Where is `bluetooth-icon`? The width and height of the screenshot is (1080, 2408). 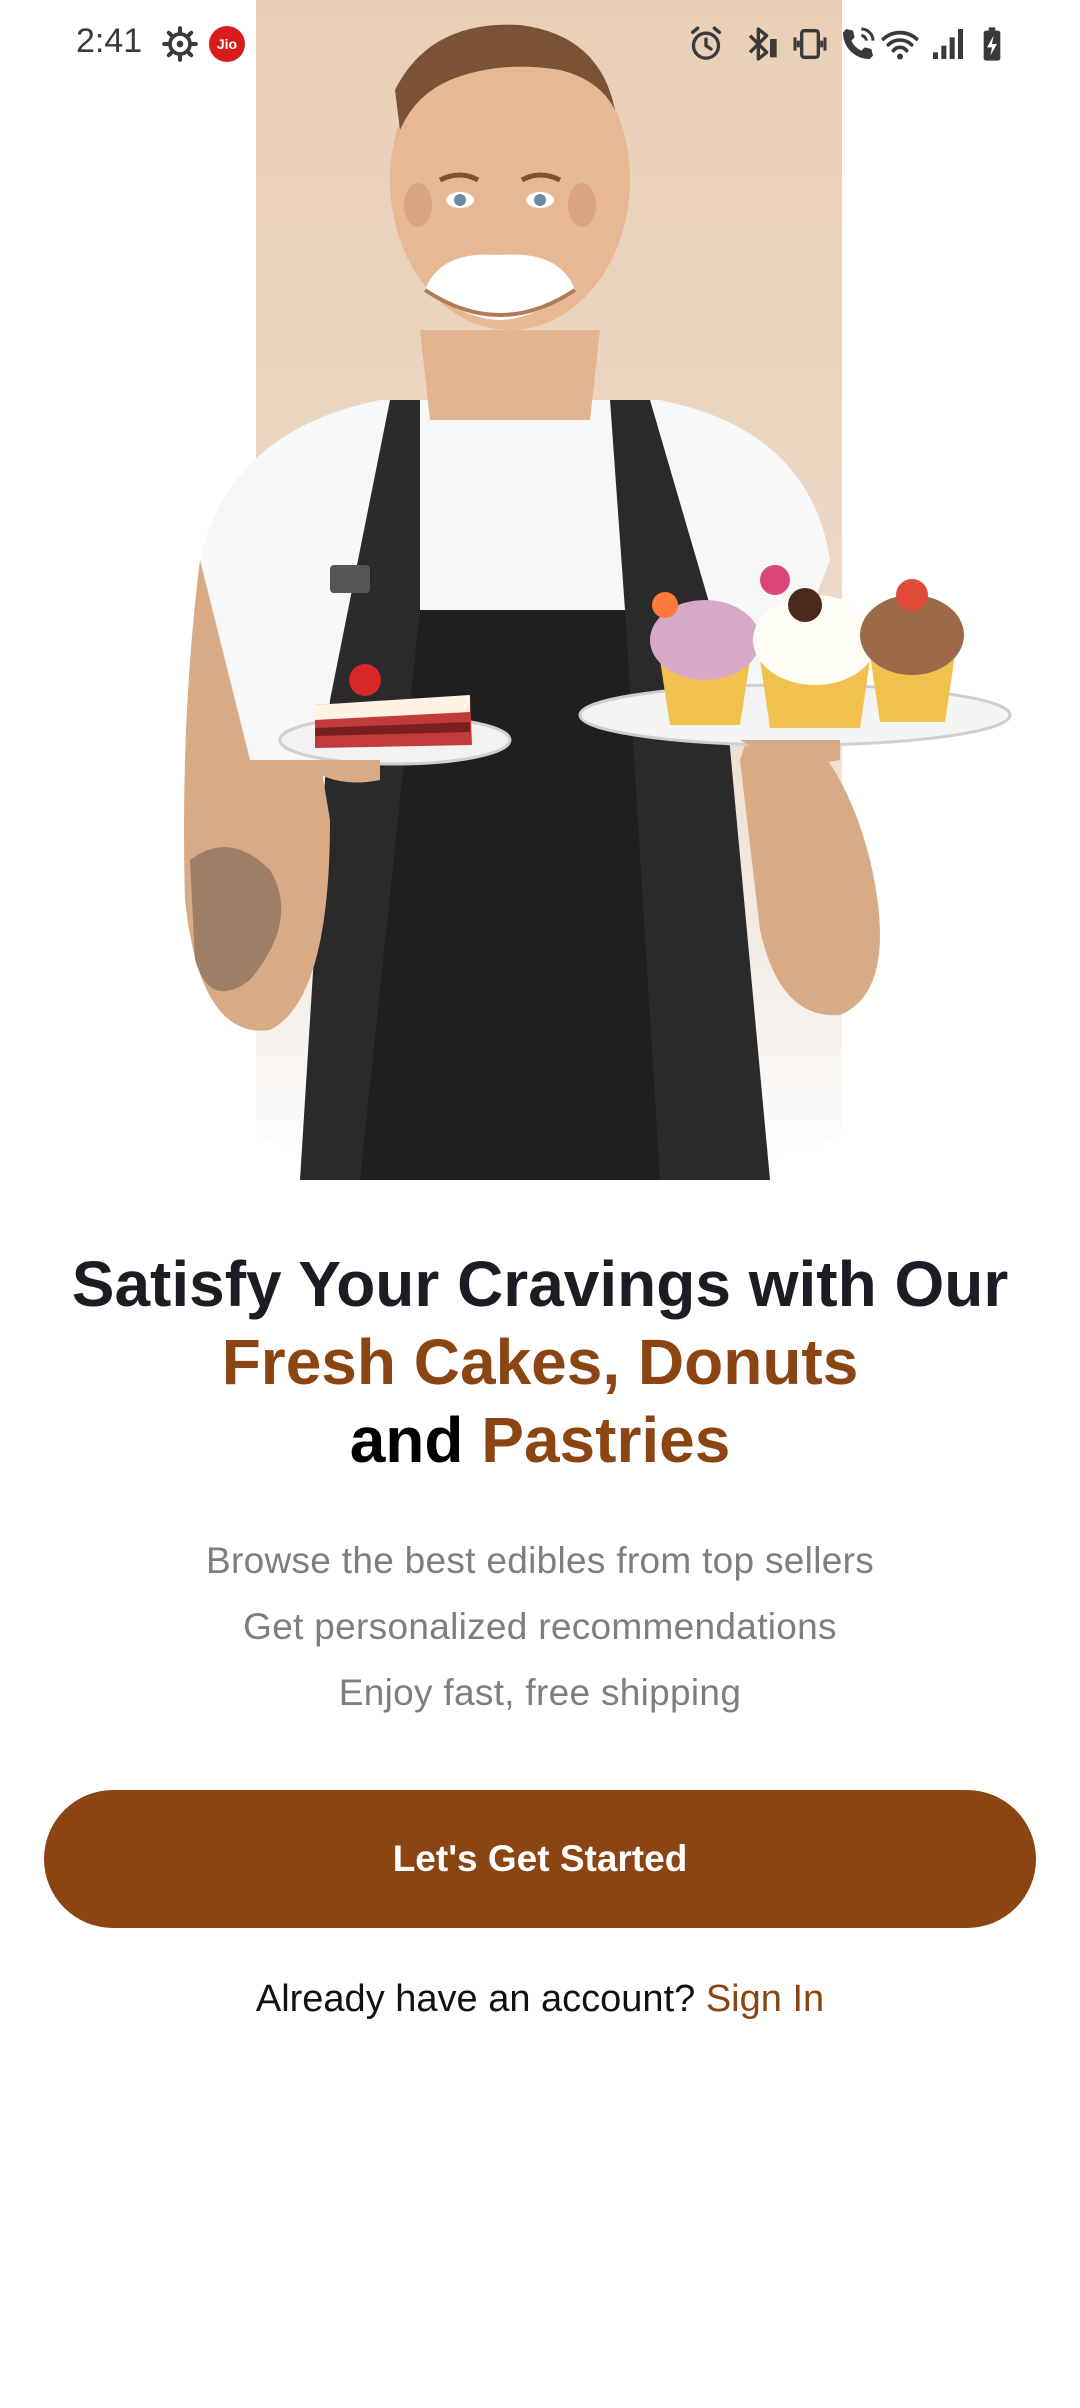 bluetooth-icon is located at coordinates (762, 44).